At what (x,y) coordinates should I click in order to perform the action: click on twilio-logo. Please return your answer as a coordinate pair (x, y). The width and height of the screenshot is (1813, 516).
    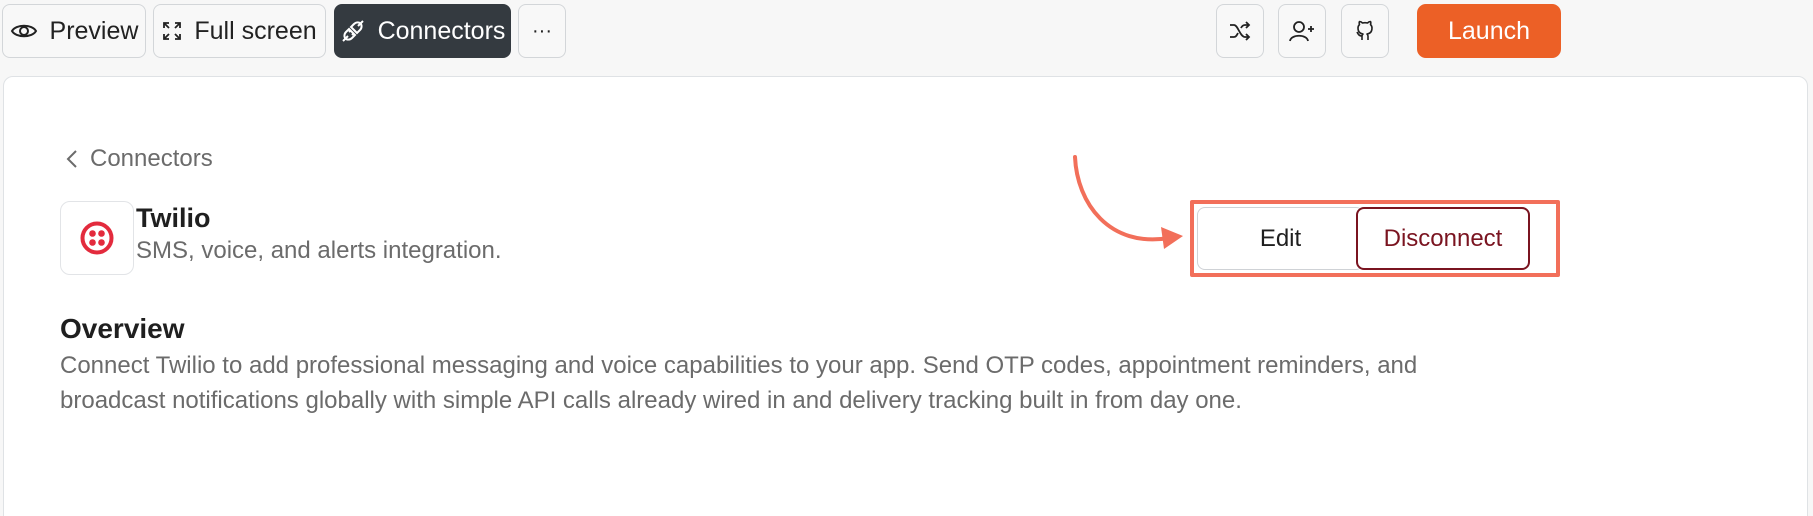
    Looking at the image, I should click on (97, 238).